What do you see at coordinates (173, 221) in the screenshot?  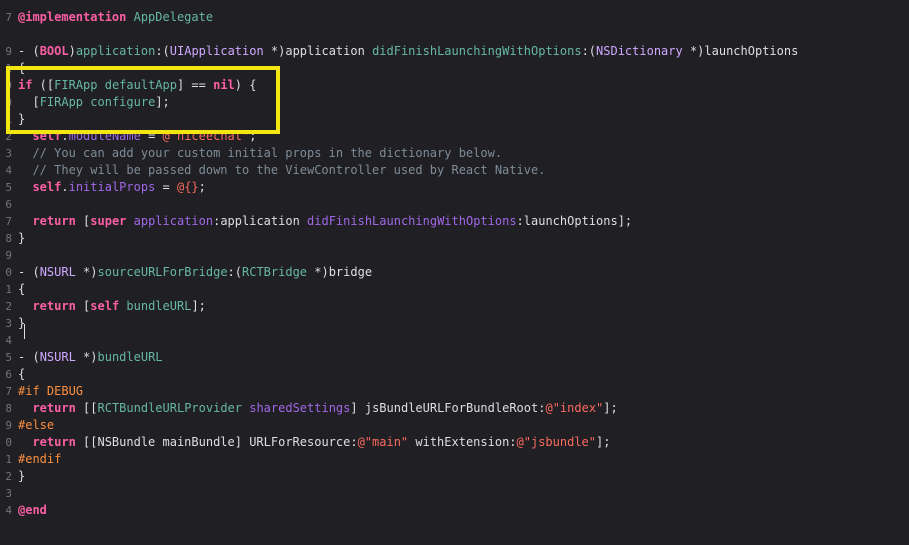 I see `code-token: application` at bounding box center [173, 221].